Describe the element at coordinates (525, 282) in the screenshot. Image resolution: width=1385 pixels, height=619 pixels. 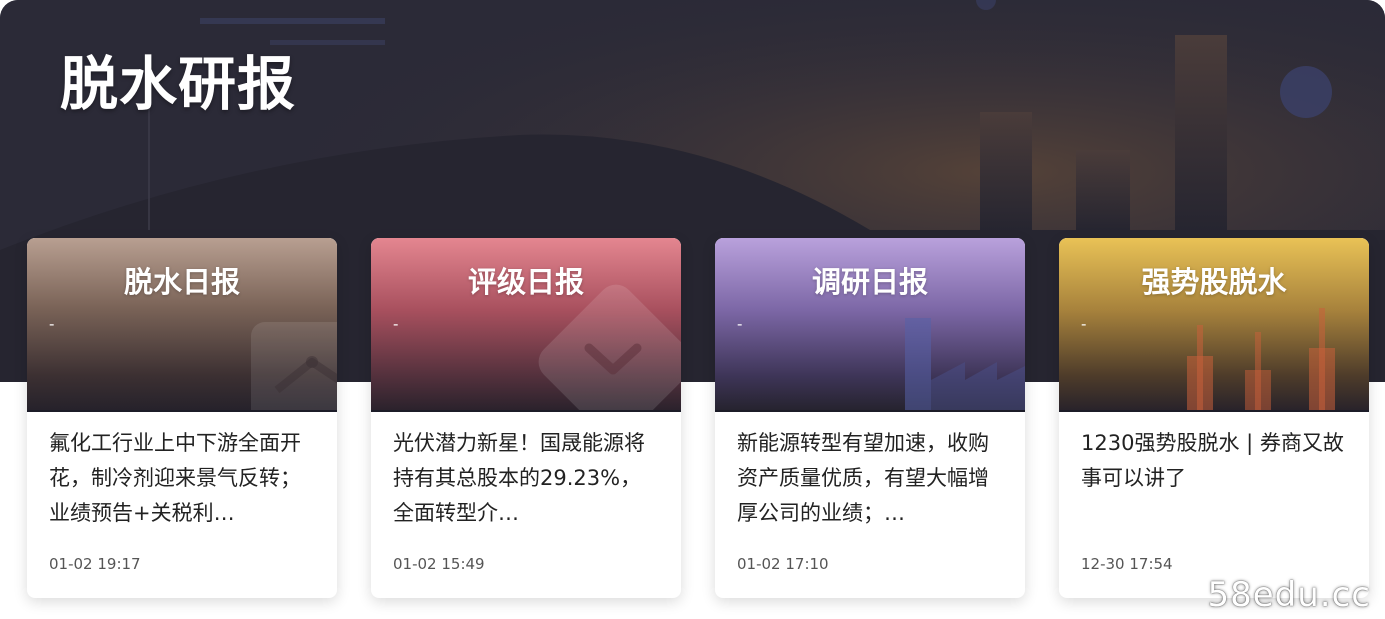
I see `card-title: 评级日报` at that location.